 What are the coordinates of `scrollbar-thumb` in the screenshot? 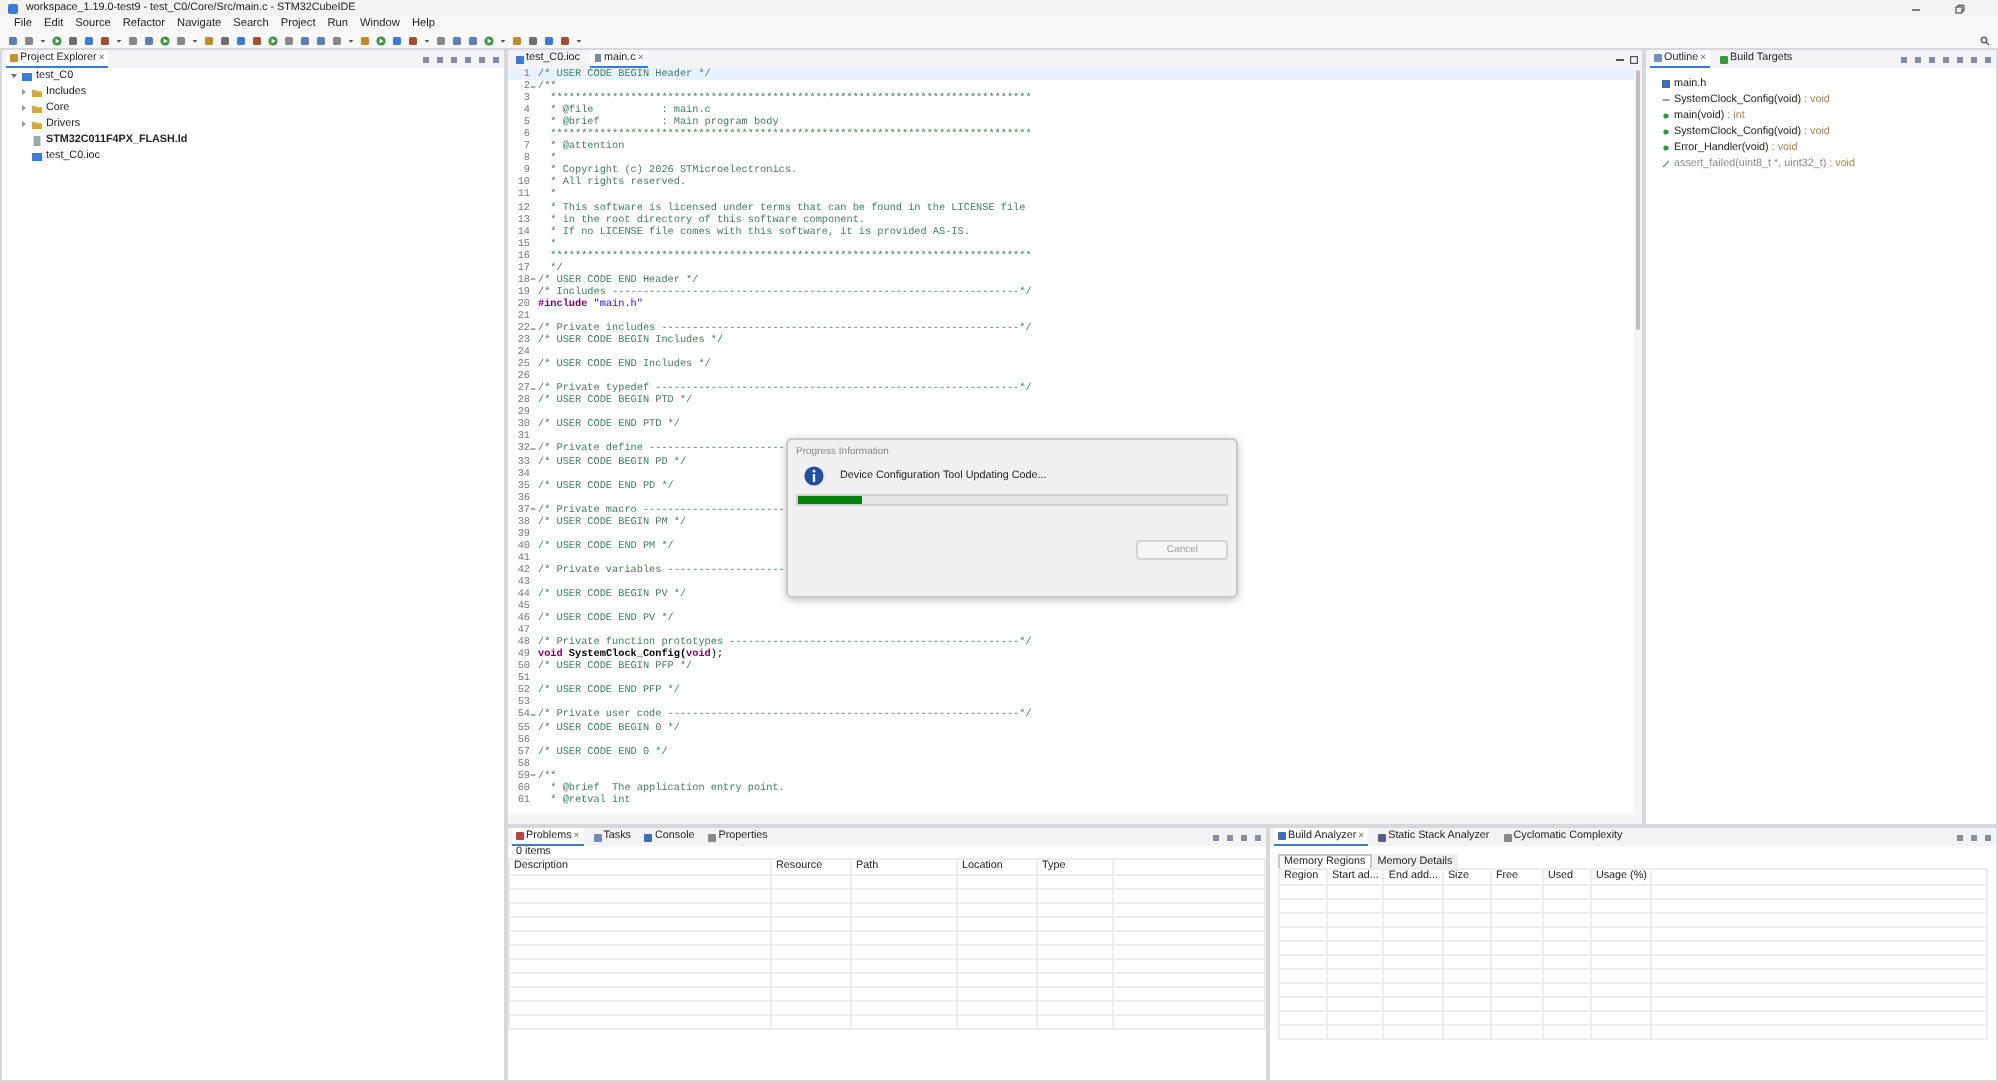 It's located at (1638, 200).